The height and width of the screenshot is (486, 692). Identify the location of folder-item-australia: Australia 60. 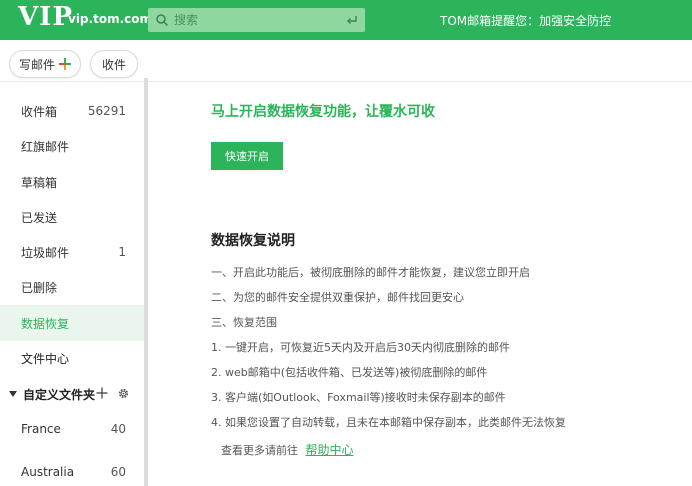
(72, 470).